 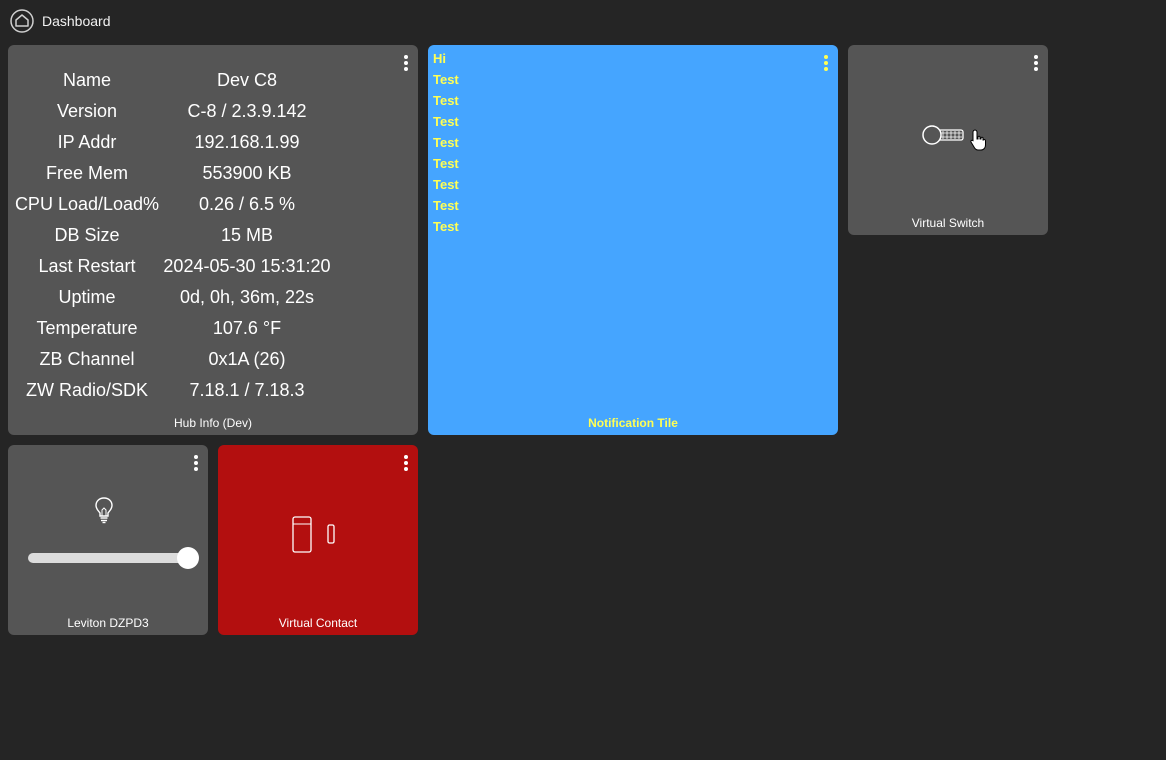 What do you see at coordinates (247, 80) in the screenshot?
I see `hub-info-value: Dev C8` at bounding box center [247, 80].